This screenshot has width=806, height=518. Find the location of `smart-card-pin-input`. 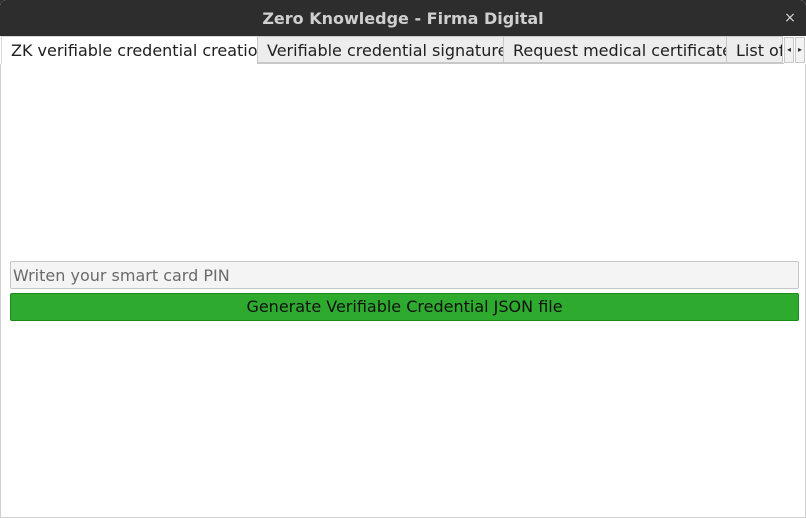

smart-card-pin-input is located at coordinates (404, 275).